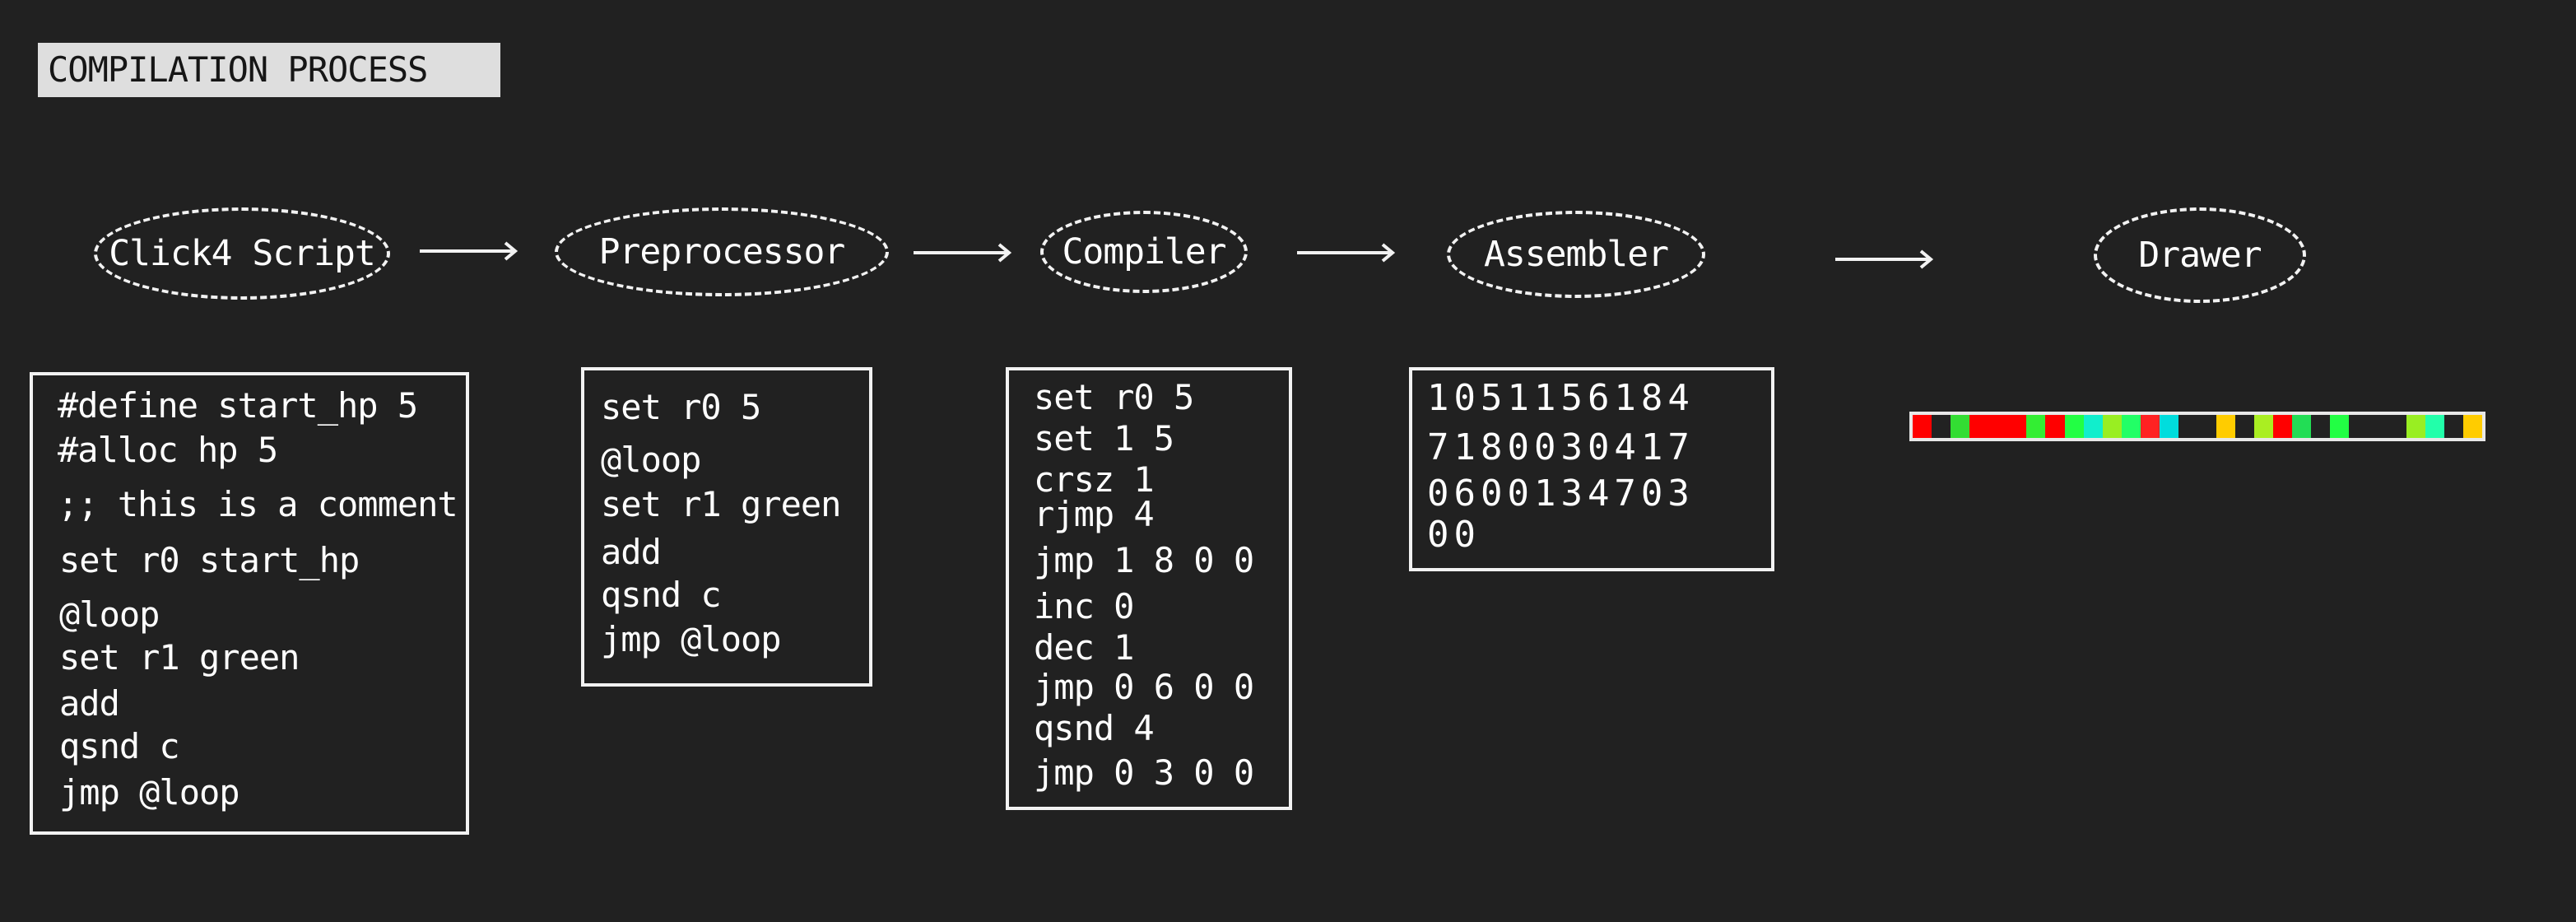 The width and height of the screenshot is (2576, 922). What do you see at coordinates (238, 405) in the screenshot?
I see `code-line: #define start_hp 5` at bounding box center [238, 405].